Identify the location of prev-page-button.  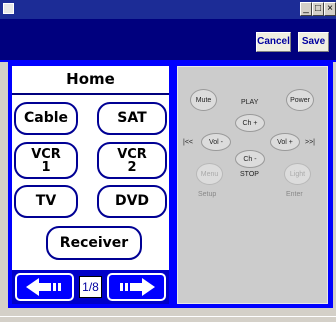
(44, 287).